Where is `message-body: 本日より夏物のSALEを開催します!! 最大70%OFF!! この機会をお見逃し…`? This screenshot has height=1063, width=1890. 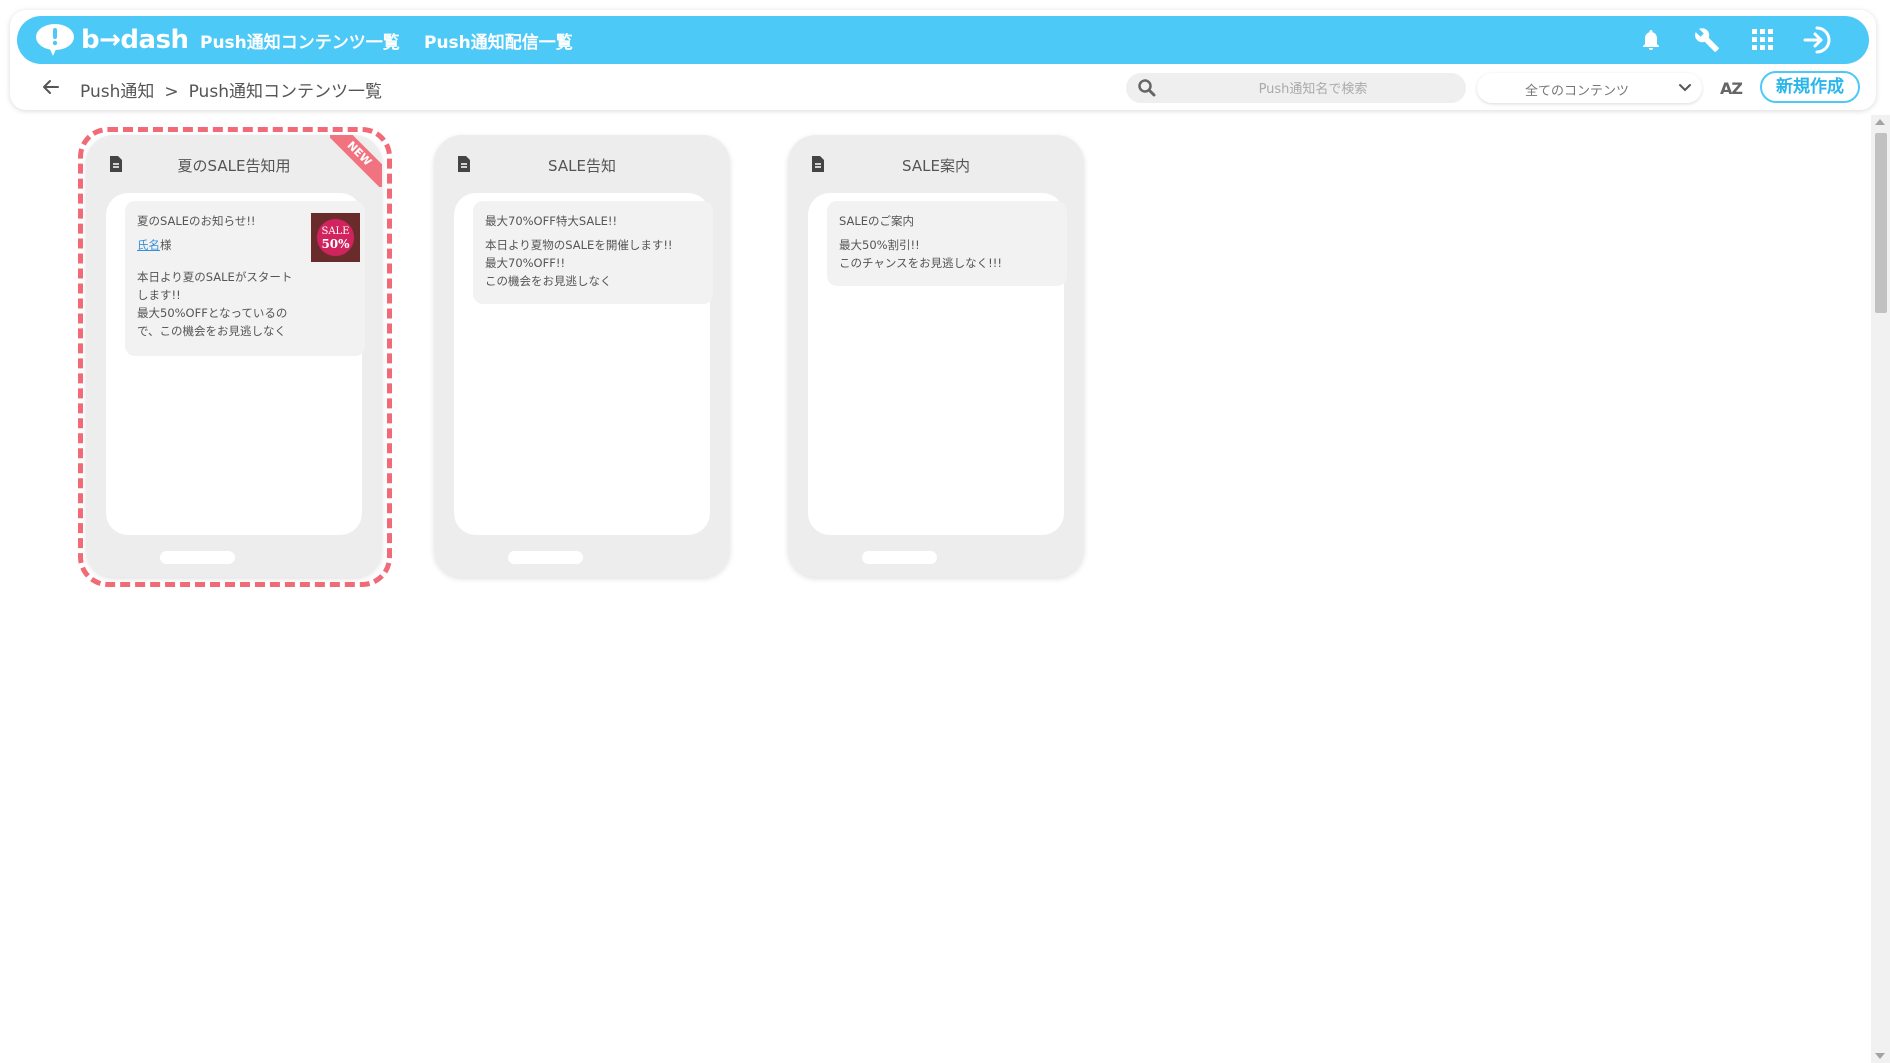
message-body: 本日より夏物のSALEを開催します!! 最大70%OFF!! この機会をお見逃し… is located at coordinates (579, 263).